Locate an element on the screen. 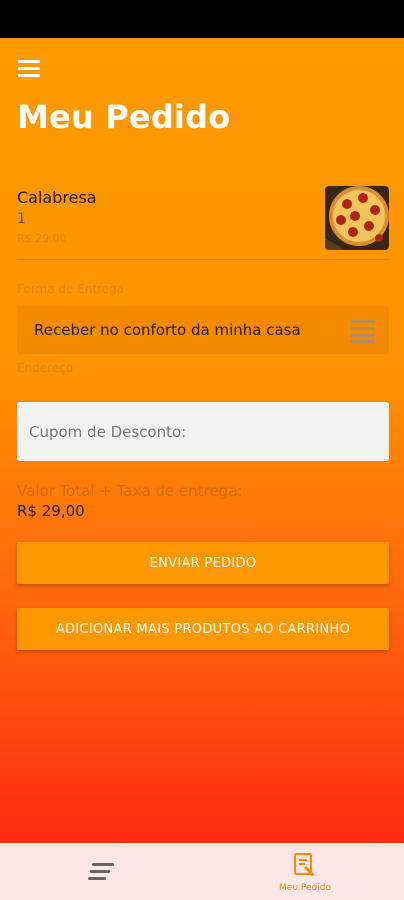 This screenshot has width=404, height=900. coupon-input is located at coordinates (203, 431).